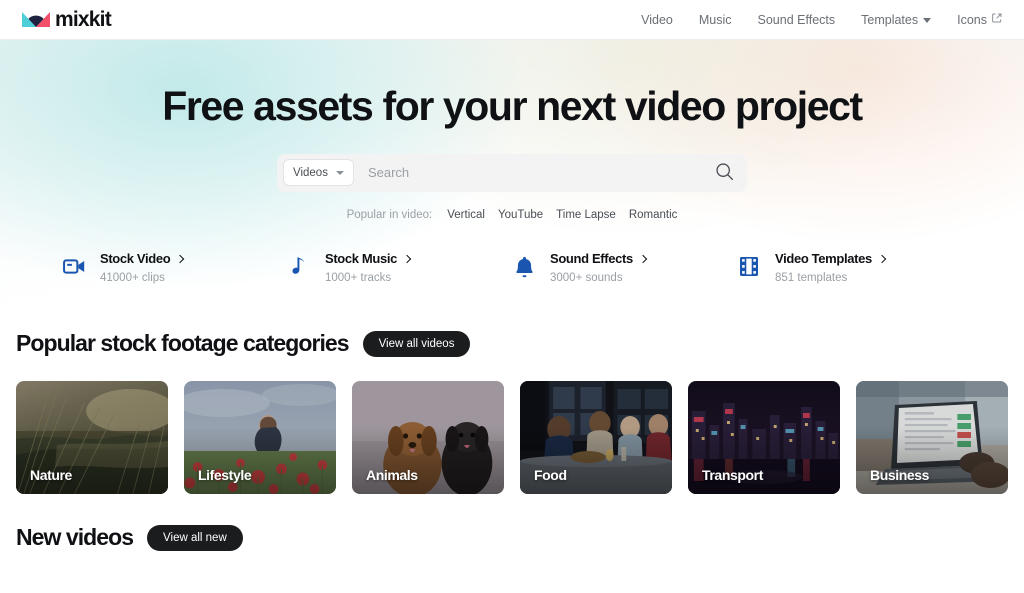 This screenshot has width=1024, height=593. What do you see at coordinates (530, 173) in the screenshot?
I see `search-input` at bounding box center [530, 173].